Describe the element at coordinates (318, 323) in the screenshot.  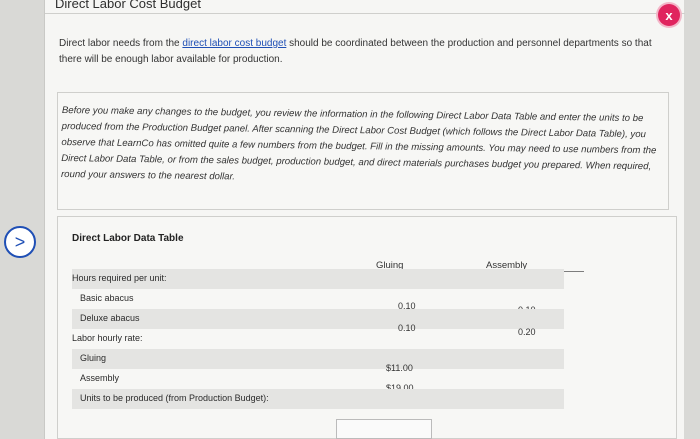
I see `table-row: Deluxe abacus 0.10 0.20` at that location.